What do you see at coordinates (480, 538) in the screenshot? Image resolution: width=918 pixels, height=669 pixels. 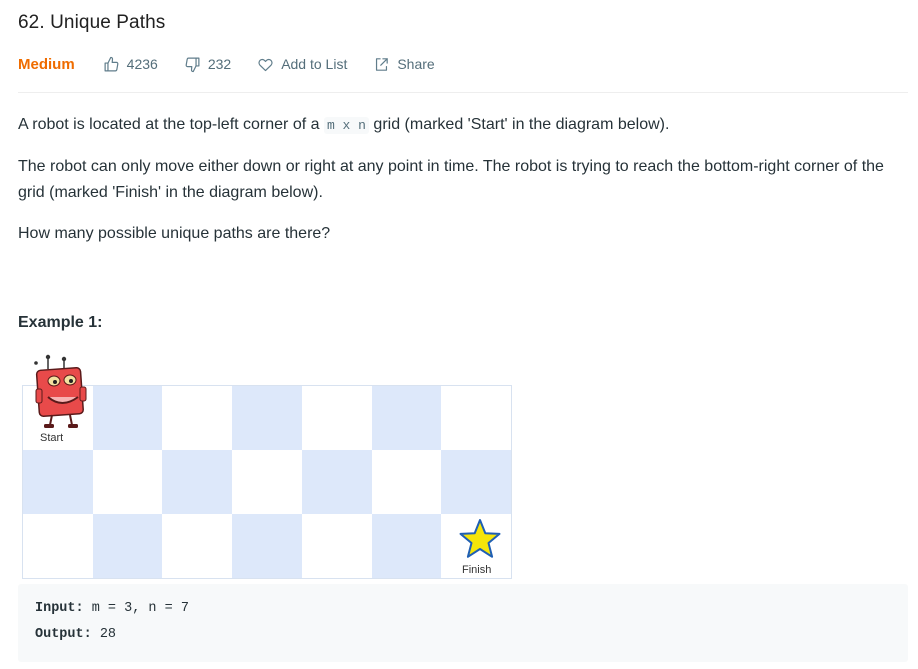 I see `star-icon` at bounding box center [480, 538].